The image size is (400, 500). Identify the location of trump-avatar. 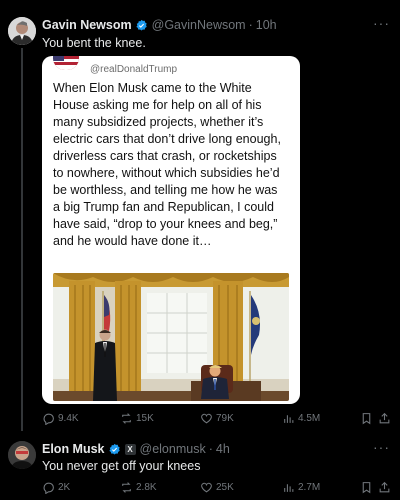
(66, 63).